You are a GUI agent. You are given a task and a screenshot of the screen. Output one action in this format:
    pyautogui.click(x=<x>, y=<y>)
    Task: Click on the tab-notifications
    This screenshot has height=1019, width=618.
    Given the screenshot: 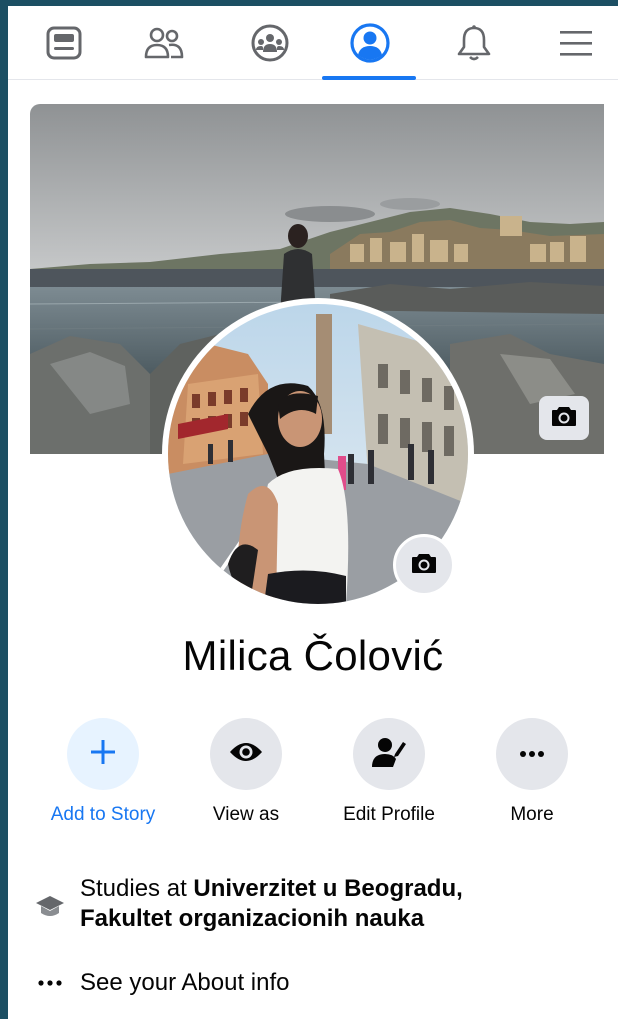 What is the action you would take?
    pyautogui.click(x=474, y=43)
    